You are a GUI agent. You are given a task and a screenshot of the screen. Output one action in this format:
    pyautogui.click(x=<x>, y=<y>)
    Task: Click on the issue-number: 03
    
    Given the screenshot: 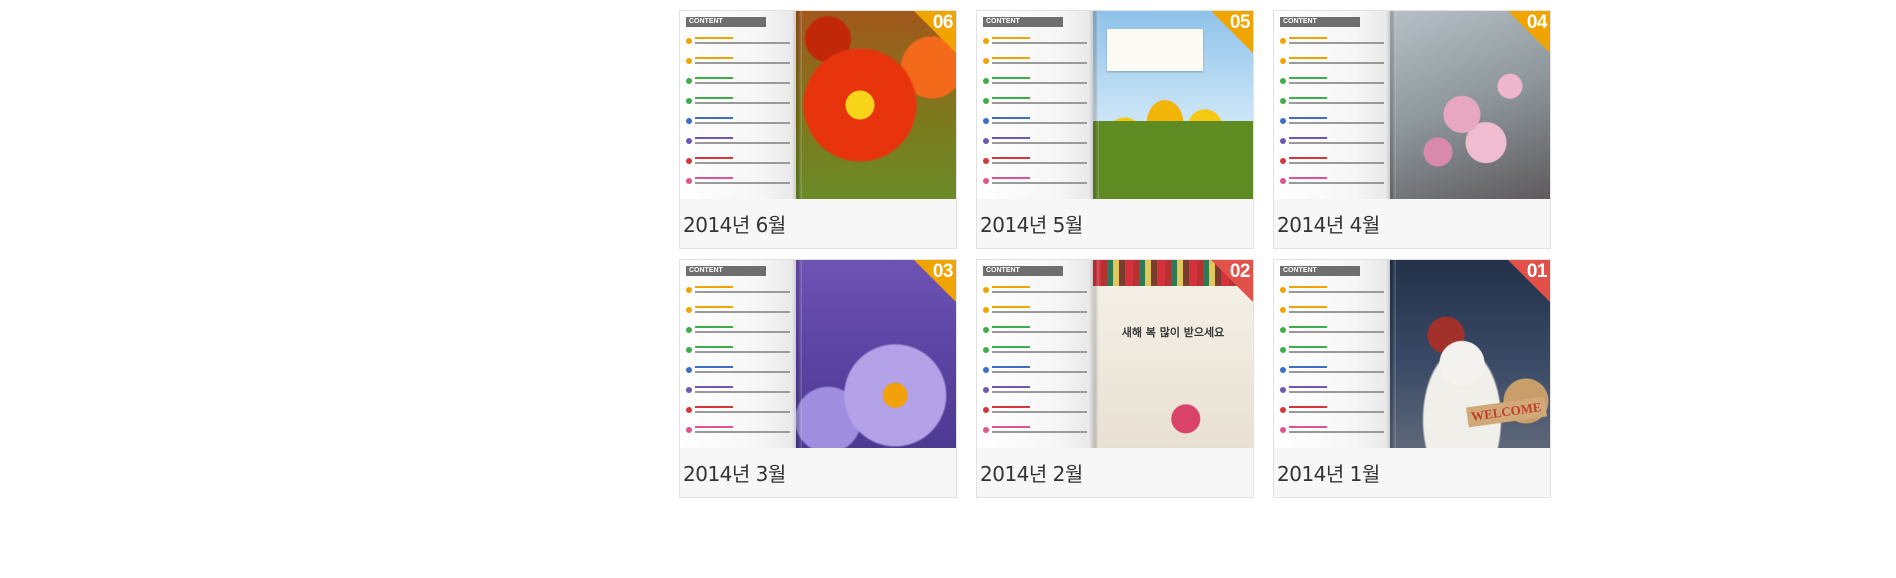 What is the action you would take?
    pyautogui.click(x=943, y=271)
    